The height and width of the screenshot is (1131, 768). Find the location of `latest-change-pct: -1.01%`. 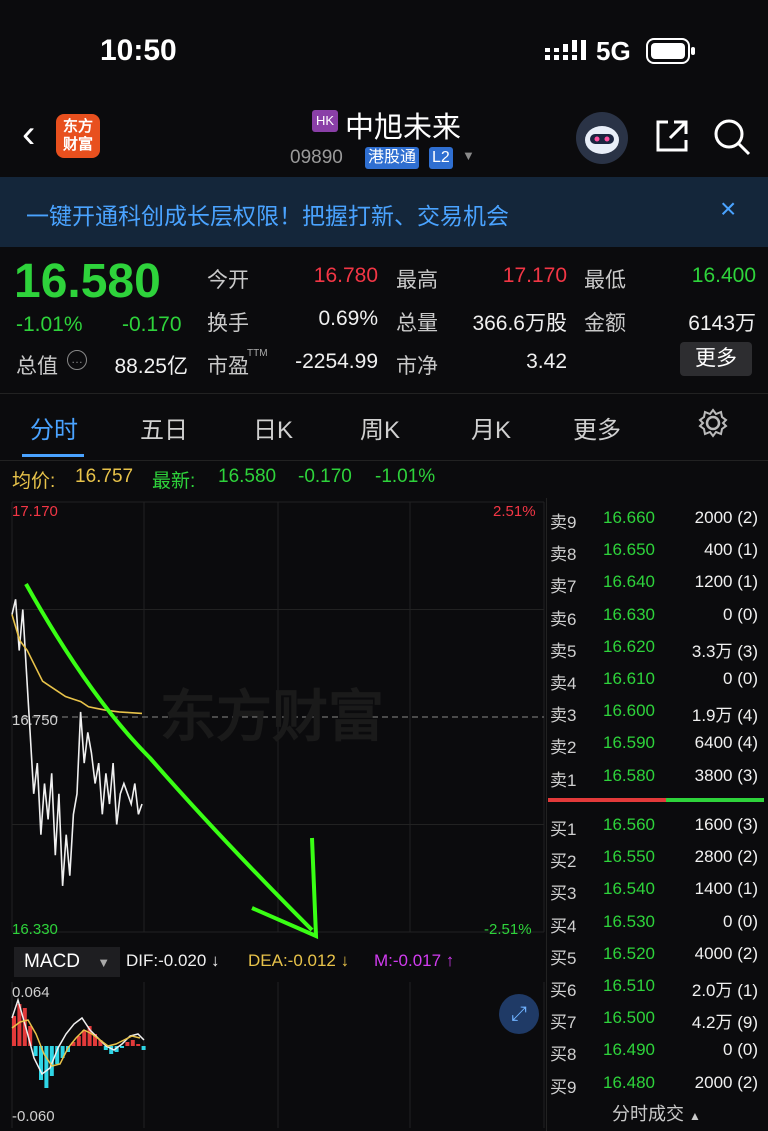

latest-change-pct: -1.01% is located at coordinates (405, 476).